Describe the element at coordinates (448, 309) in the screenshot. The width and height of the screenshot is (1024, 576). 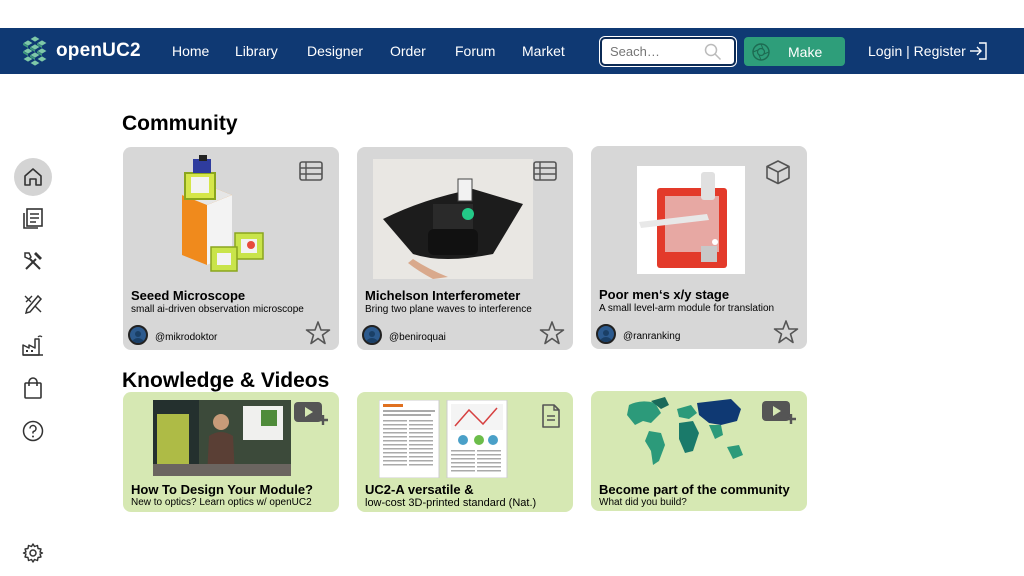
I see `card-subtitle: Bring two plane waves to interference` at that location.